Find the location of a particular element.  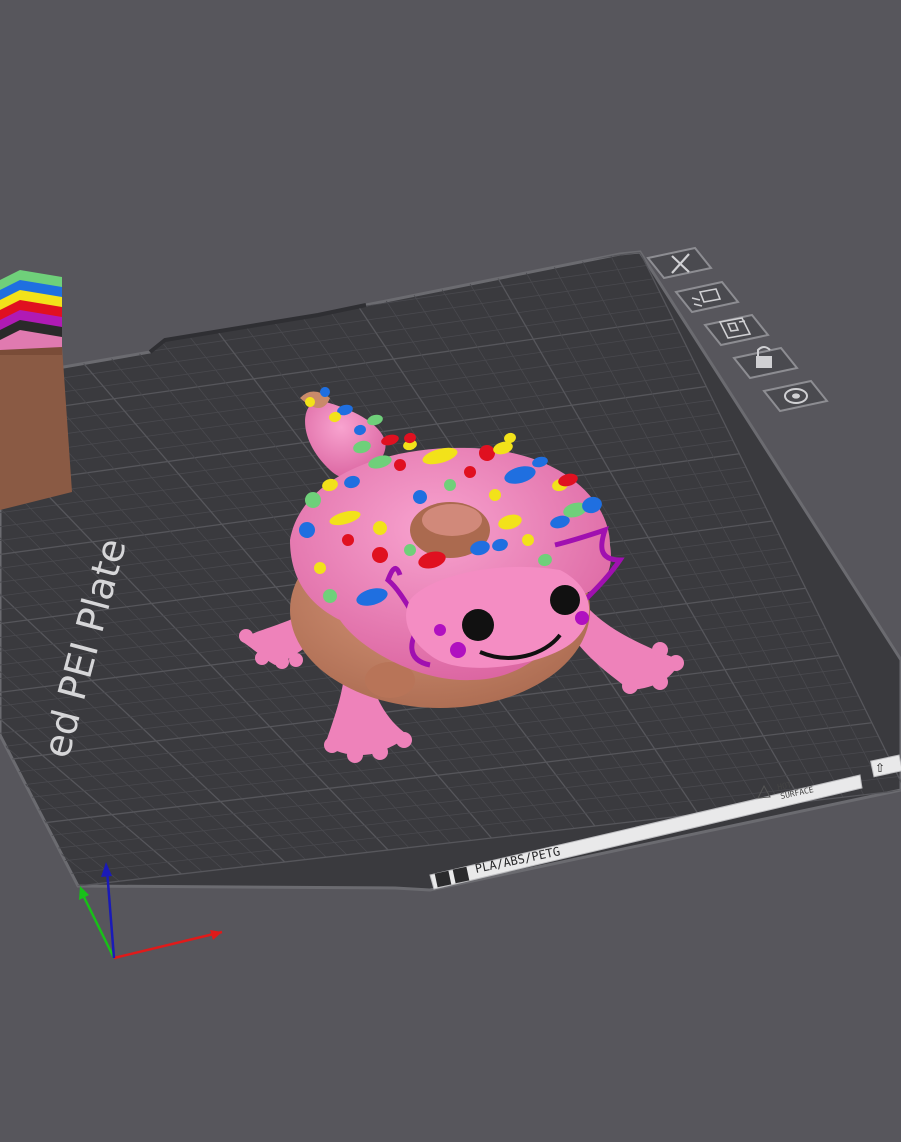

plate-lock-button is located at coordinates (765, 363).